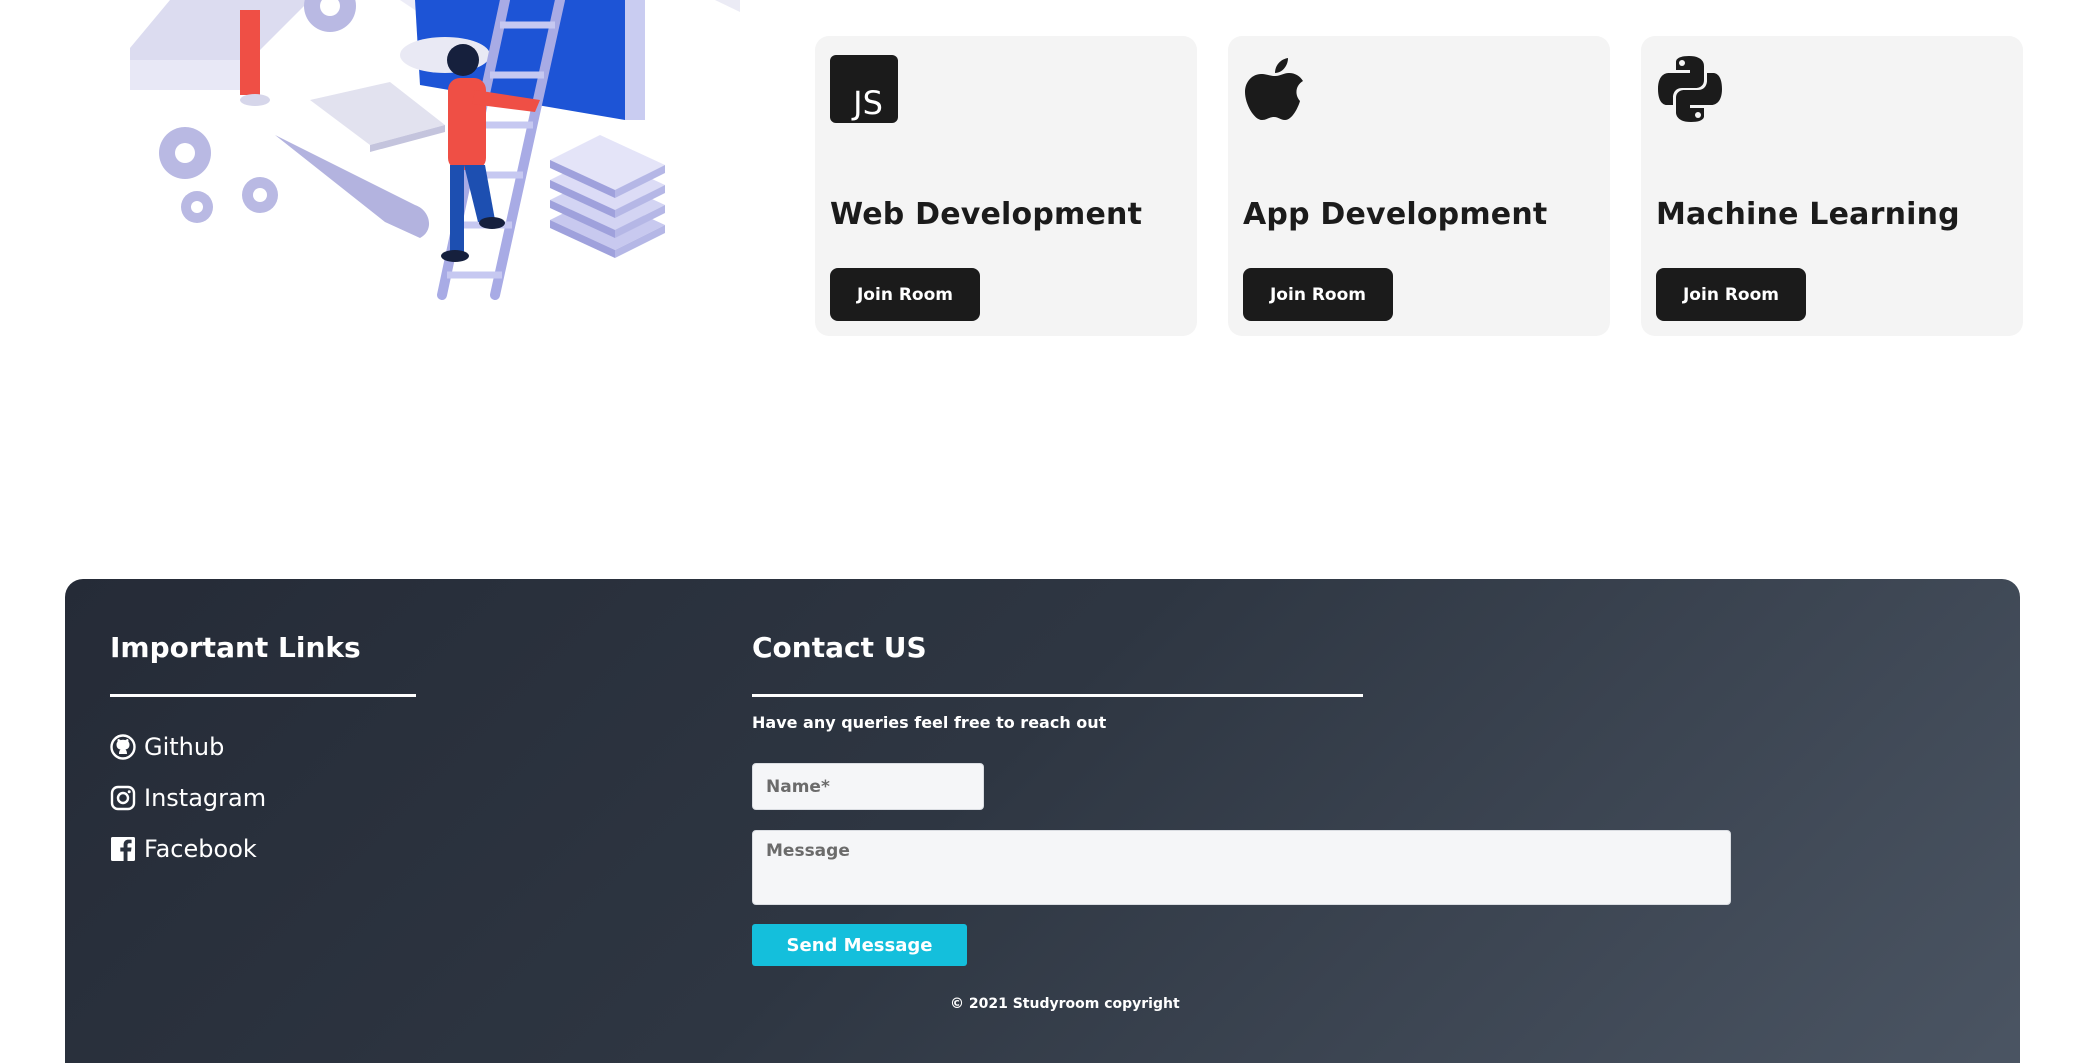 The width and height of the screenshot is (2073, 1063). Describe the element at coordinates (867, 103) in the screenshot. I see `svg-text: JS` at that location.